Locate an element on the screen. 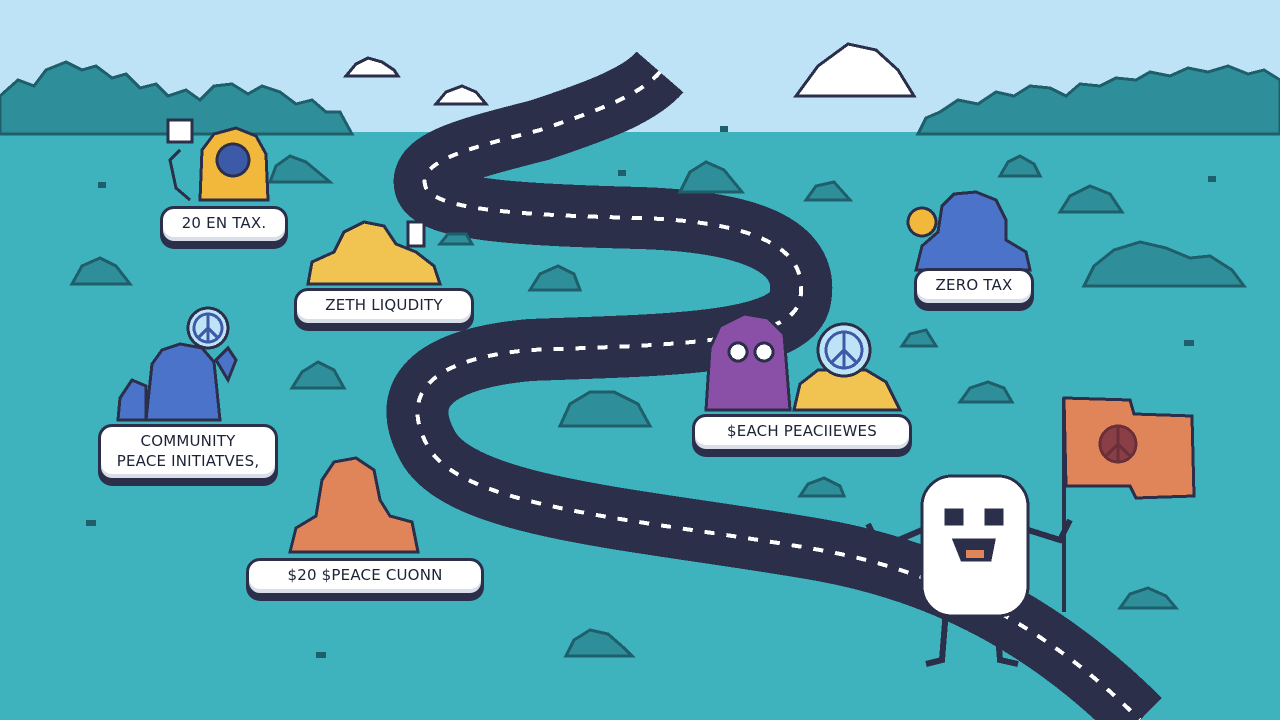 This screenshot has height=720, width=1280. milestone-label: 20 EN TAX. is located at coordinates (224, 225).